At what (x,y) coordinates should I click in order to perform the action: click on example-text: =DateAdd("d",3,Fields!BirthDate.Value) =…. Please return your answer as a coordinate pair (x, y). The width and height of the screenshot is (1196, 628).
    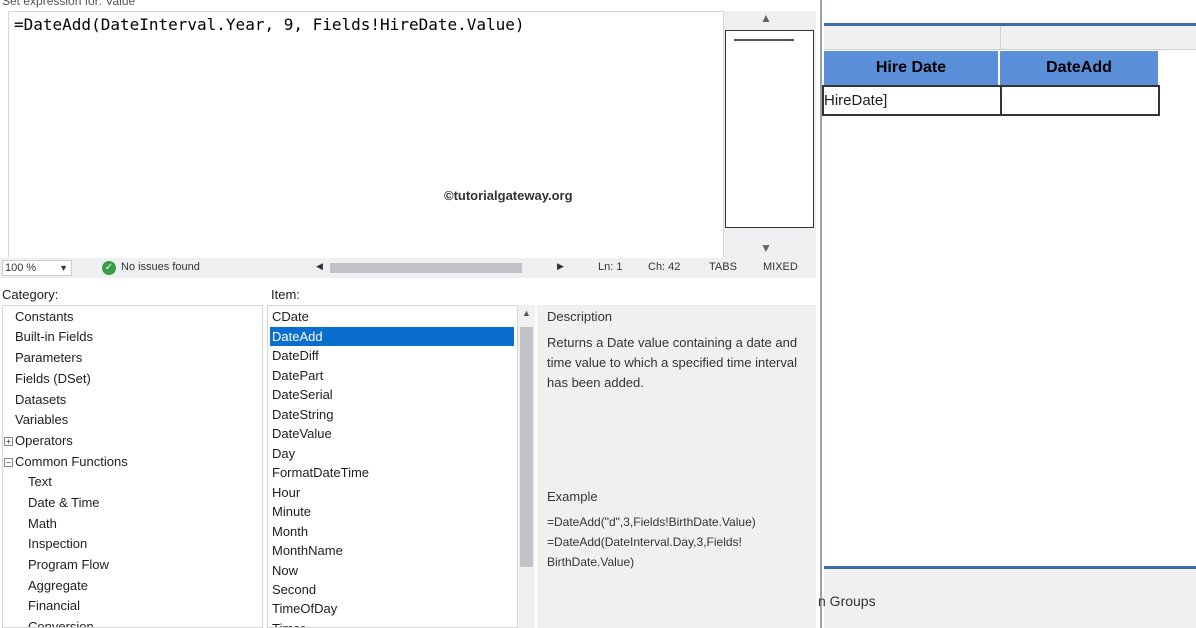
    Looking at the image, I should click on (678, 542).